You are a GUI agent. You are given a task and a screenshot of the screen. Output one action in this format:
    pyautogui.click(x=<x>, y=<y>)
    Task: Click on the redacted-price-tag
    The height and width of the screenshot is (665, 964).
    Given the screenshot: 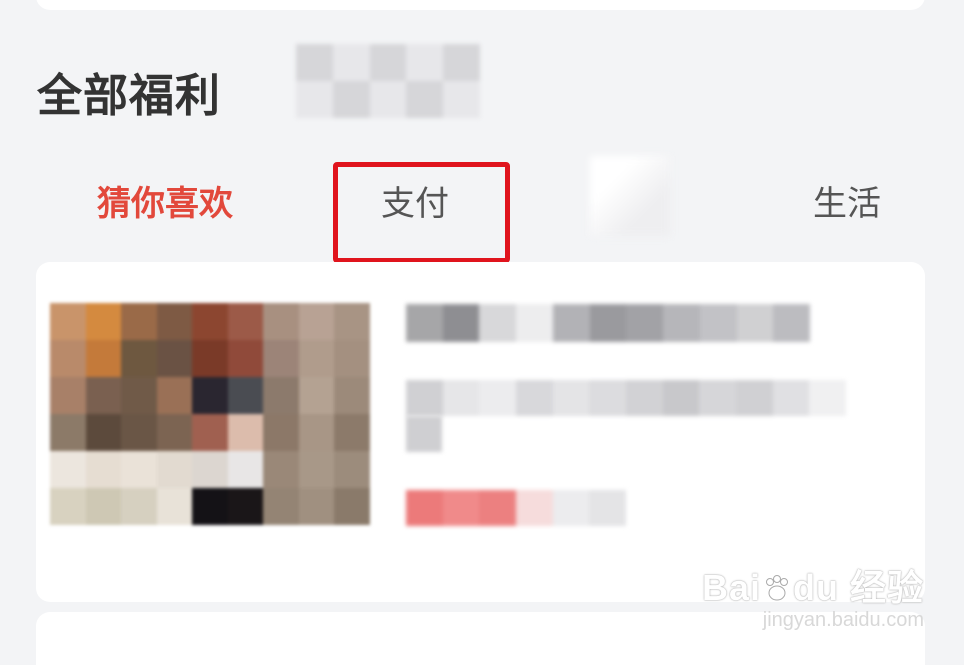 What is the action you would take?
    pyautogui.click(x=516, y=508)
    